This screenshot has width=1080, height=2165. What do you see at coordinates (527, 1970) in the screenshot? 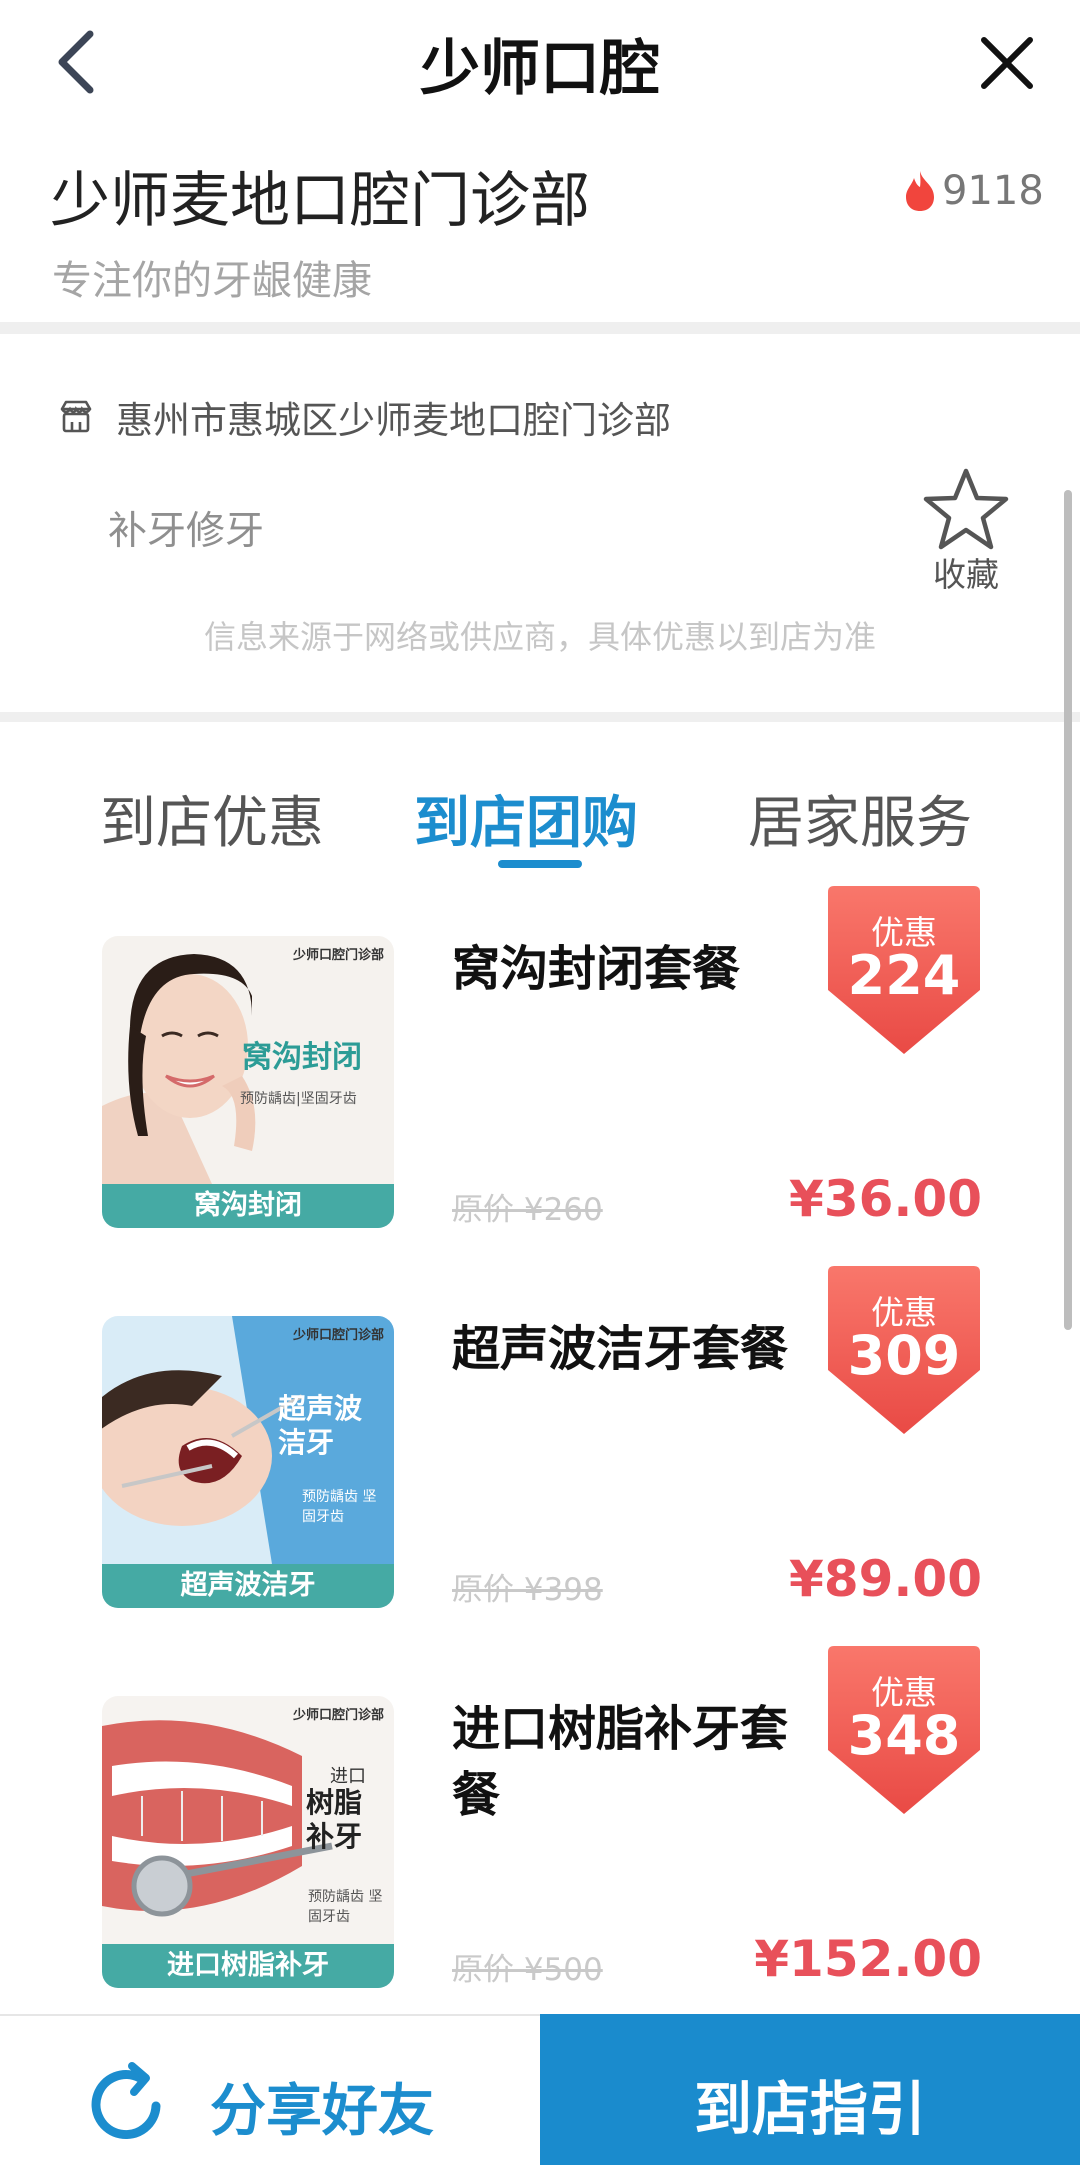
I see `original-price: 原价 ¥500` at bounding box center [527, 1970].